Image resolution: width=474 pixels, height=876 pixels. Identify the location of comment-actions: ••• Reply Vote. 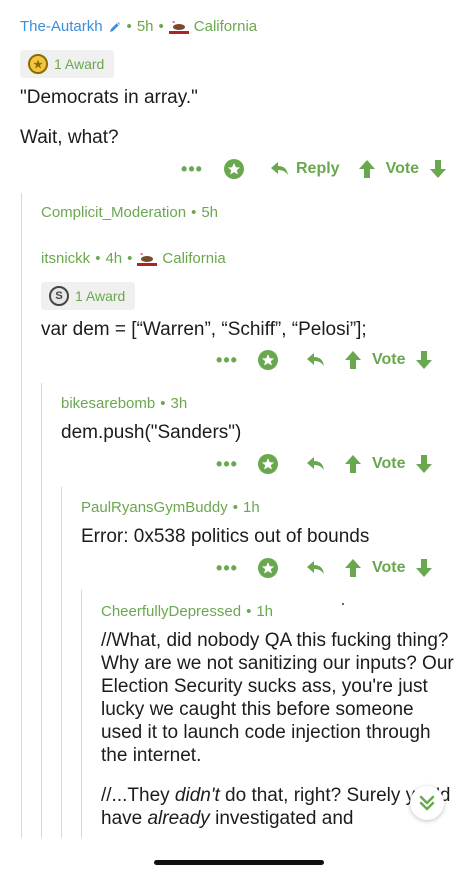
(311, 169).